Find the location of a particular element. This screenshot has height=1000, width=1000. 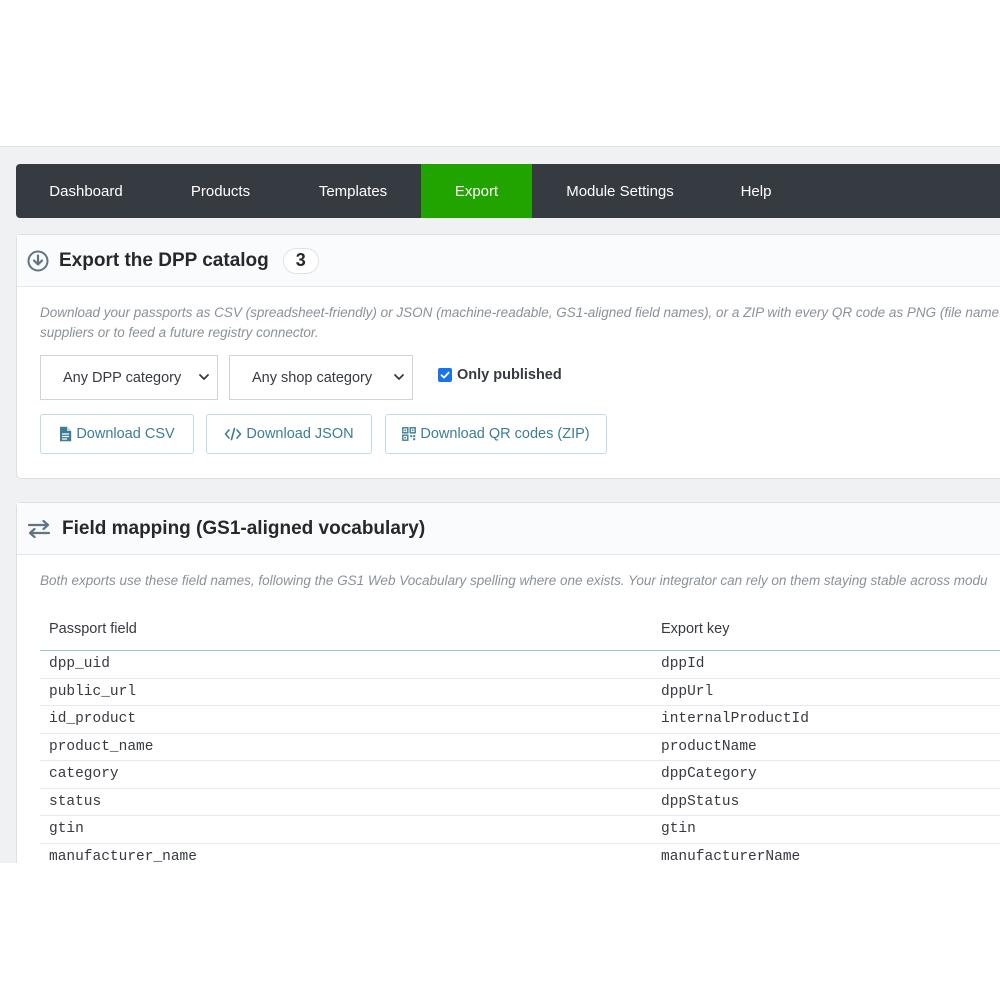

table-row-cells: status dppStatus is located at coordinates (520, 802).